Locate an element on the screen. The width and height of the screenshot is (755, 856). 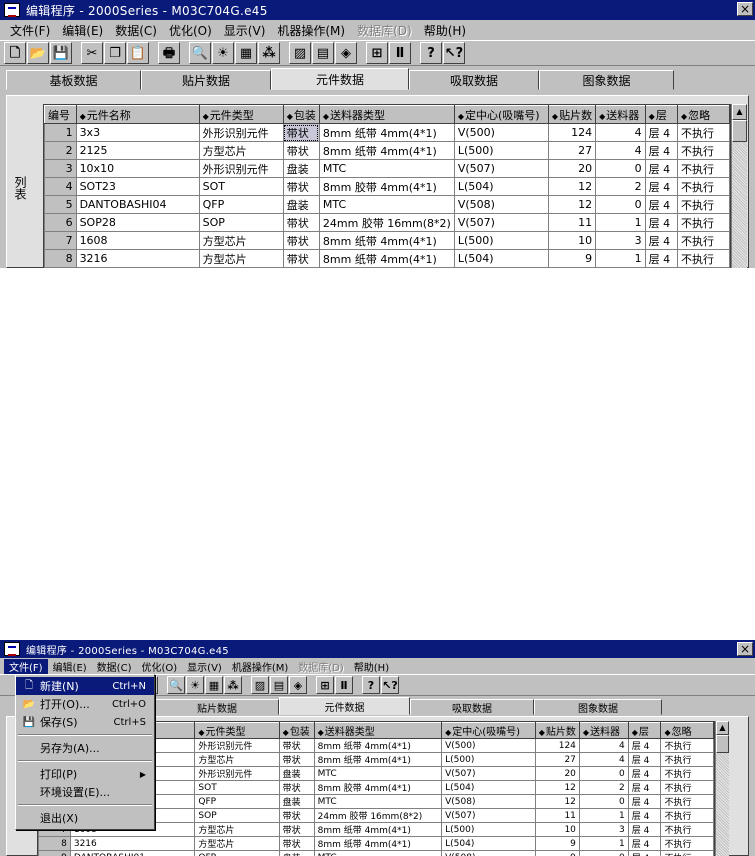
align-button: Ⅱ is located at coordinates (344, 685).